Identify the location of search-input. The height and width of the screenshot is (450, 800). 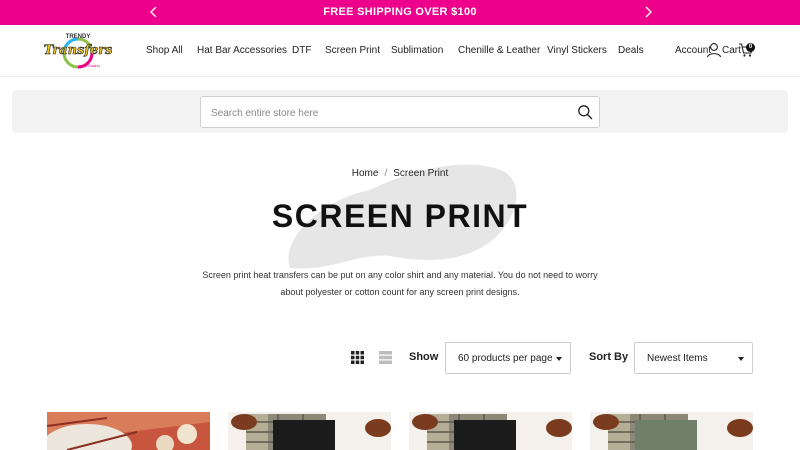
(381, 113).